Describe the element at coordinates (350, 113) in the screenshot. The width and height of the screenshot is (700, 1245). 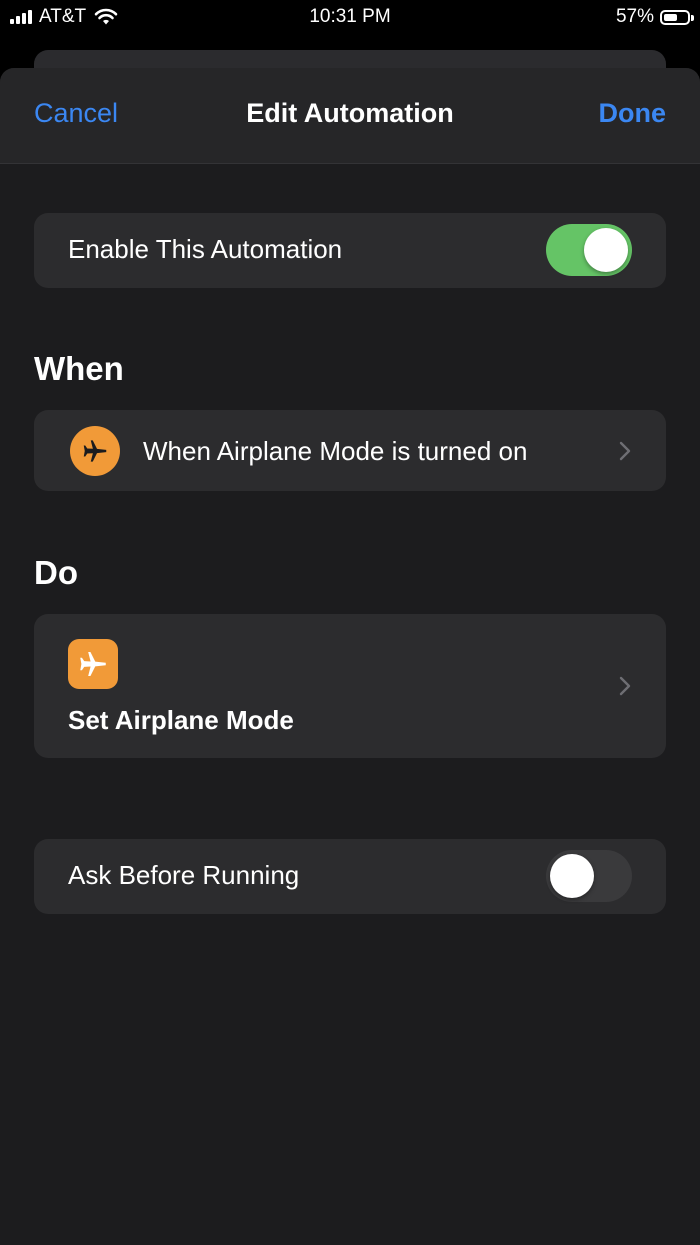
I see `page-title: Edit Automation` at that location.